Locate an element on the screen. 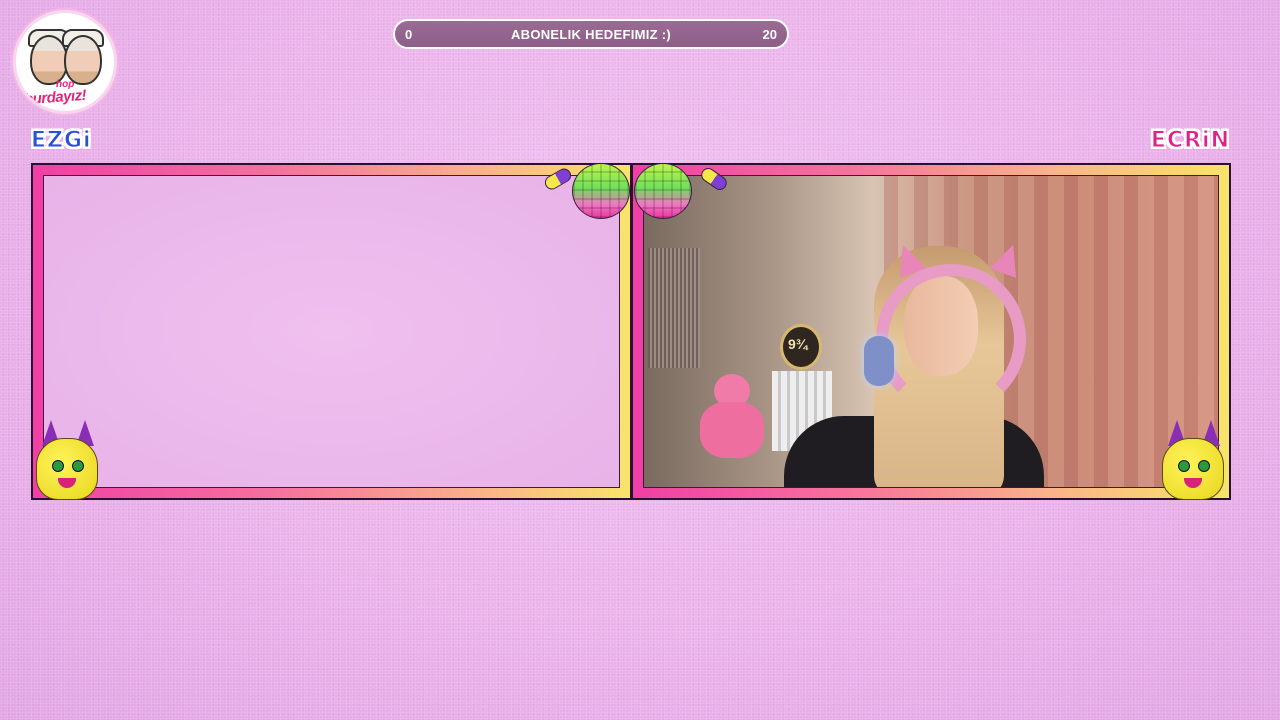 The height and width of the screenshot is (720, 1280). streamer-name-left: EZGi is located at coordinates (61, 141).